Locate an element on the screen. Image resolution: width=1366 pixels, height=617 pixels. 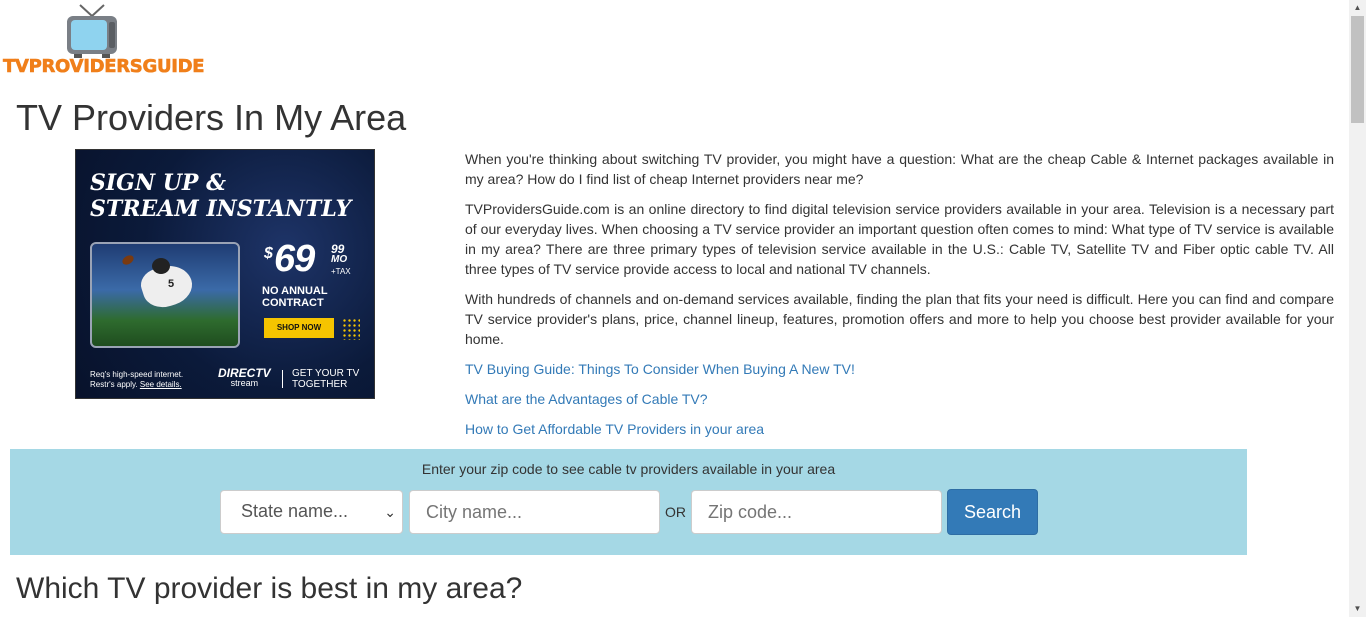
ad-tagline: GET YOUR TV TOGETHER is located at coordinates (326, 379).